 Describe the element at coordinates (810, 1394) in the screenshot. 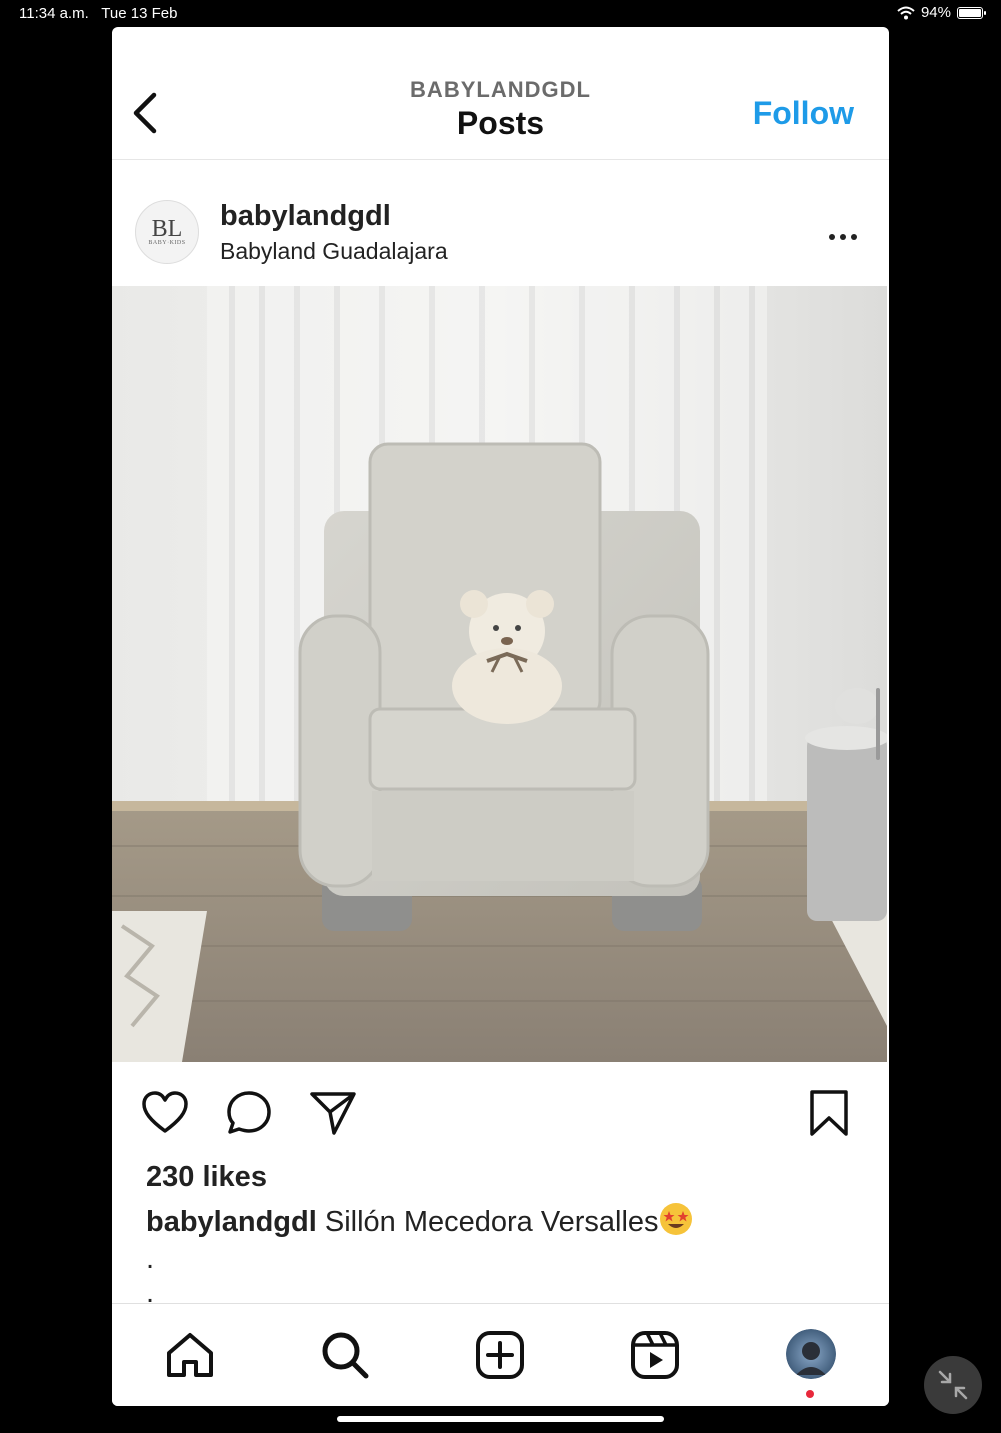

I see `notification-dot` at that location.